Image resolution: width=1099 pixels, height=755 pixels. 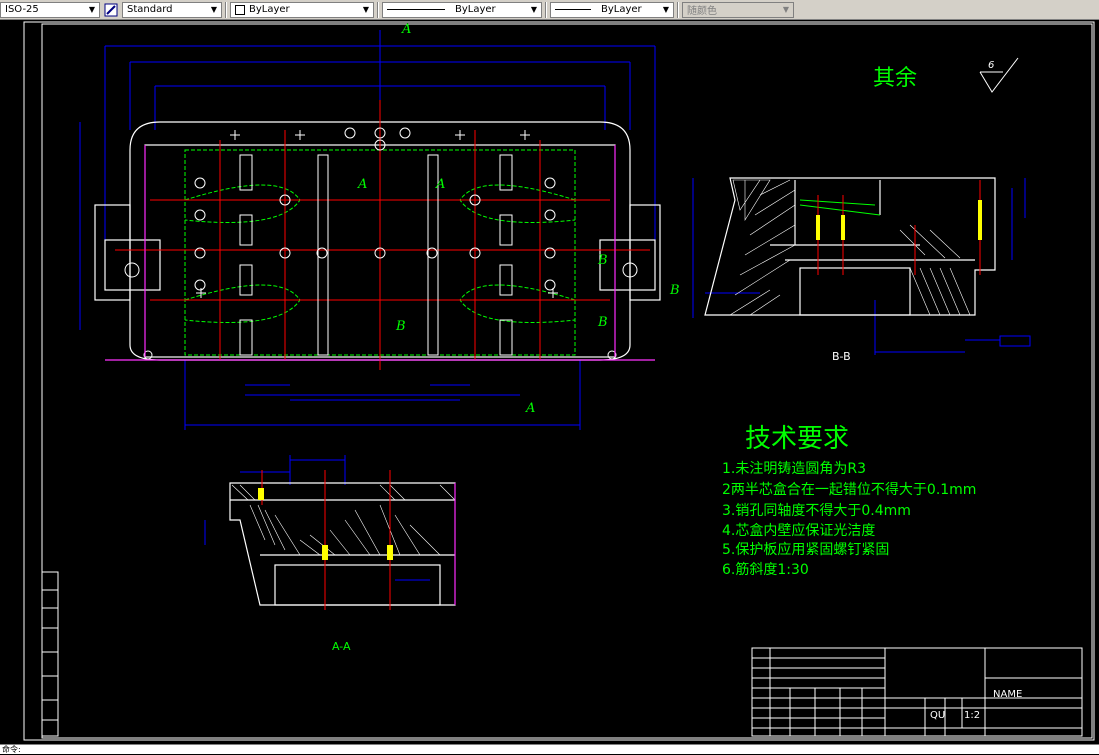 I want to click on roughness-note: 其余 6, so click(x=946, y=75).